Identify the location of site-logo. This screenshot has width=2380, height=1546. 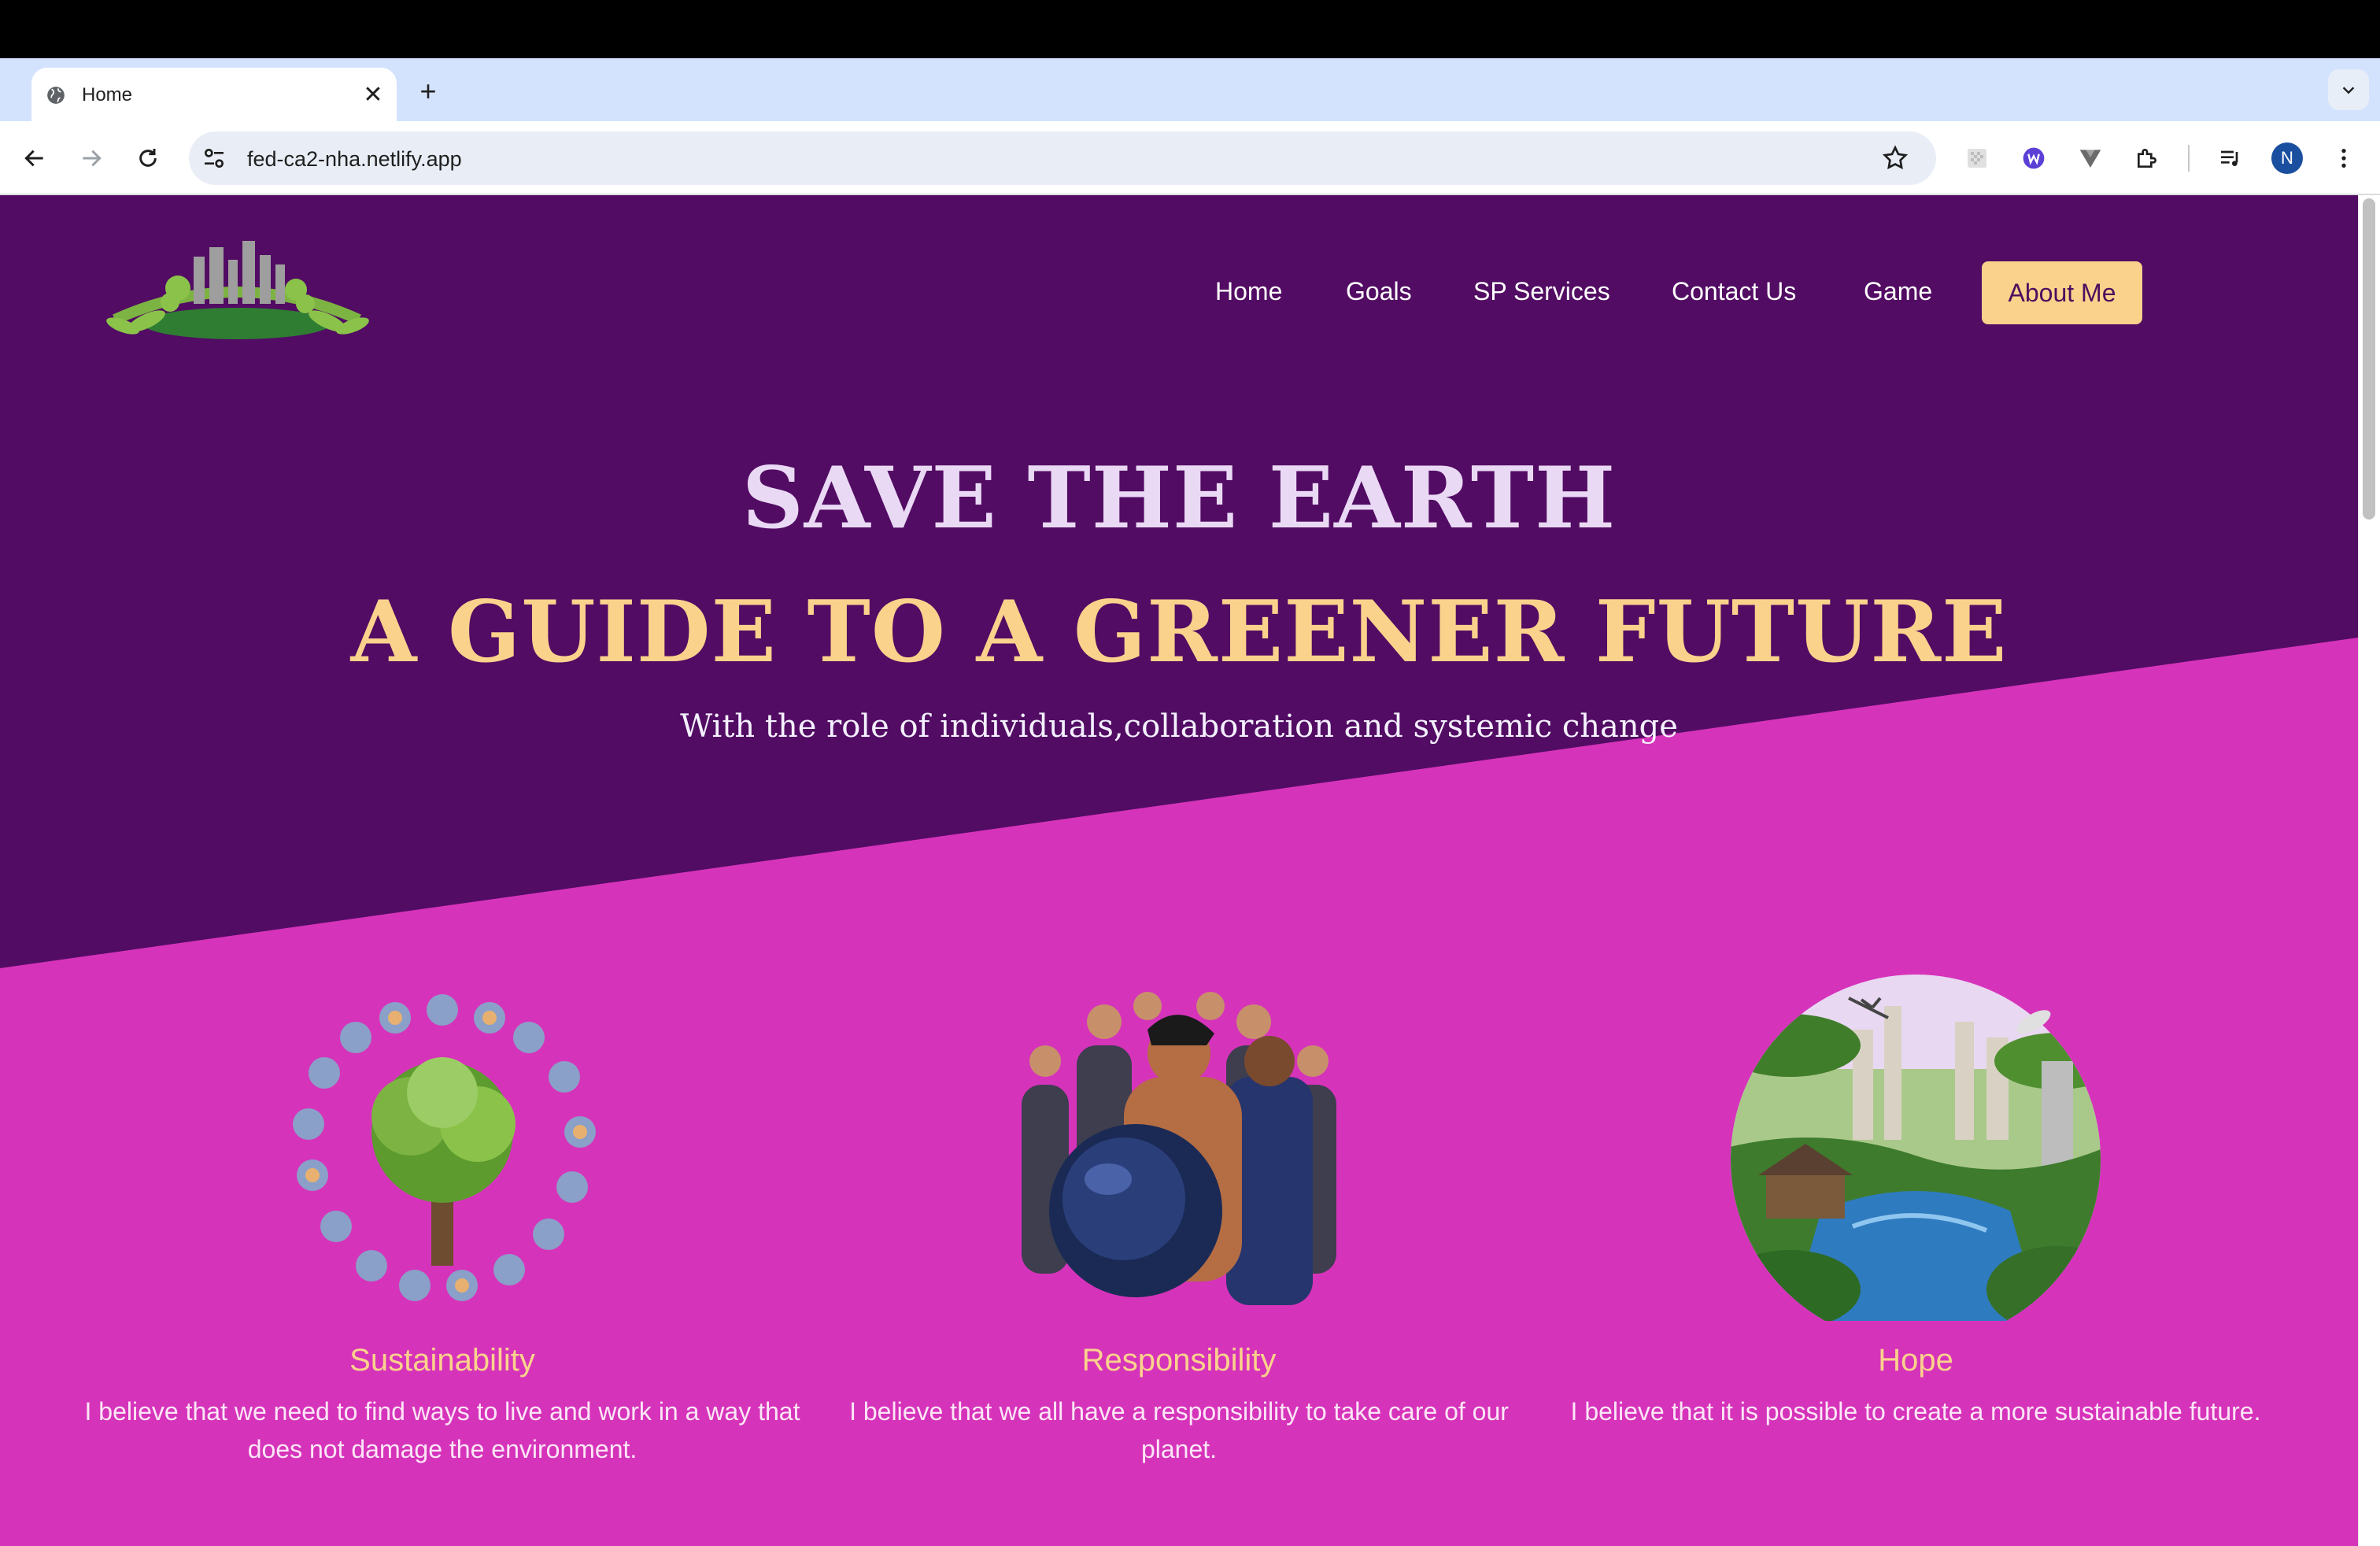
(237, 288).